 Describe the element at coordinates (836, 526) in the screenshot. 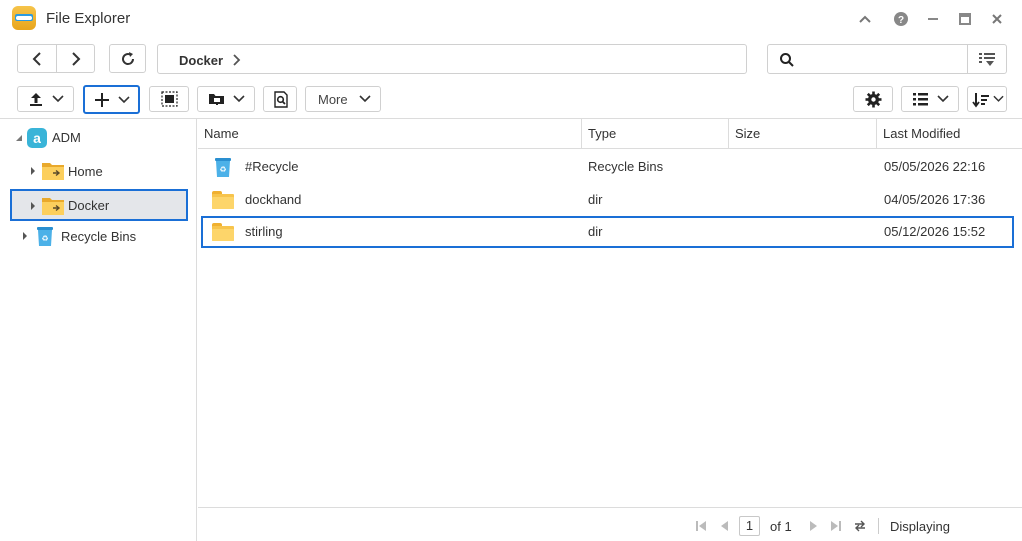

I see `last-page-icon` at that location.